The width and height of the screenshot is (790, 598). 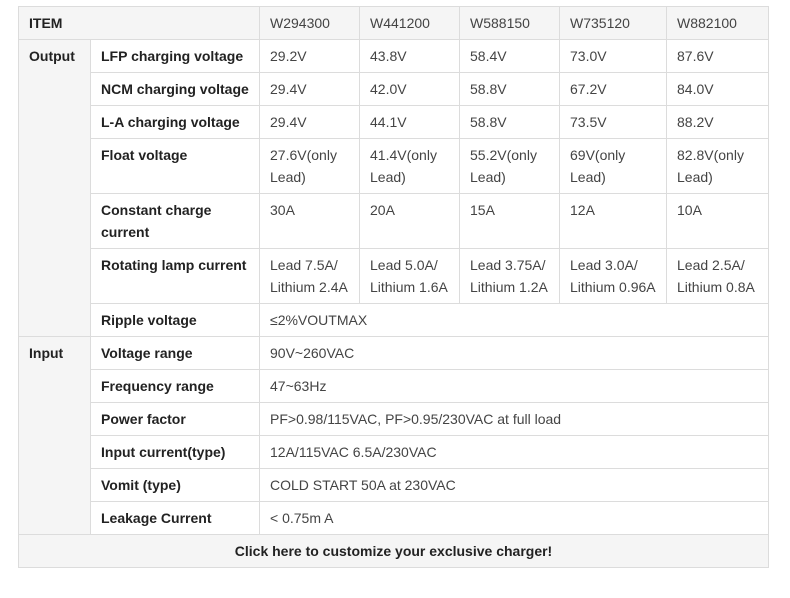 I want to click on row-label: Constant charge current, so click(x=175, y=221).